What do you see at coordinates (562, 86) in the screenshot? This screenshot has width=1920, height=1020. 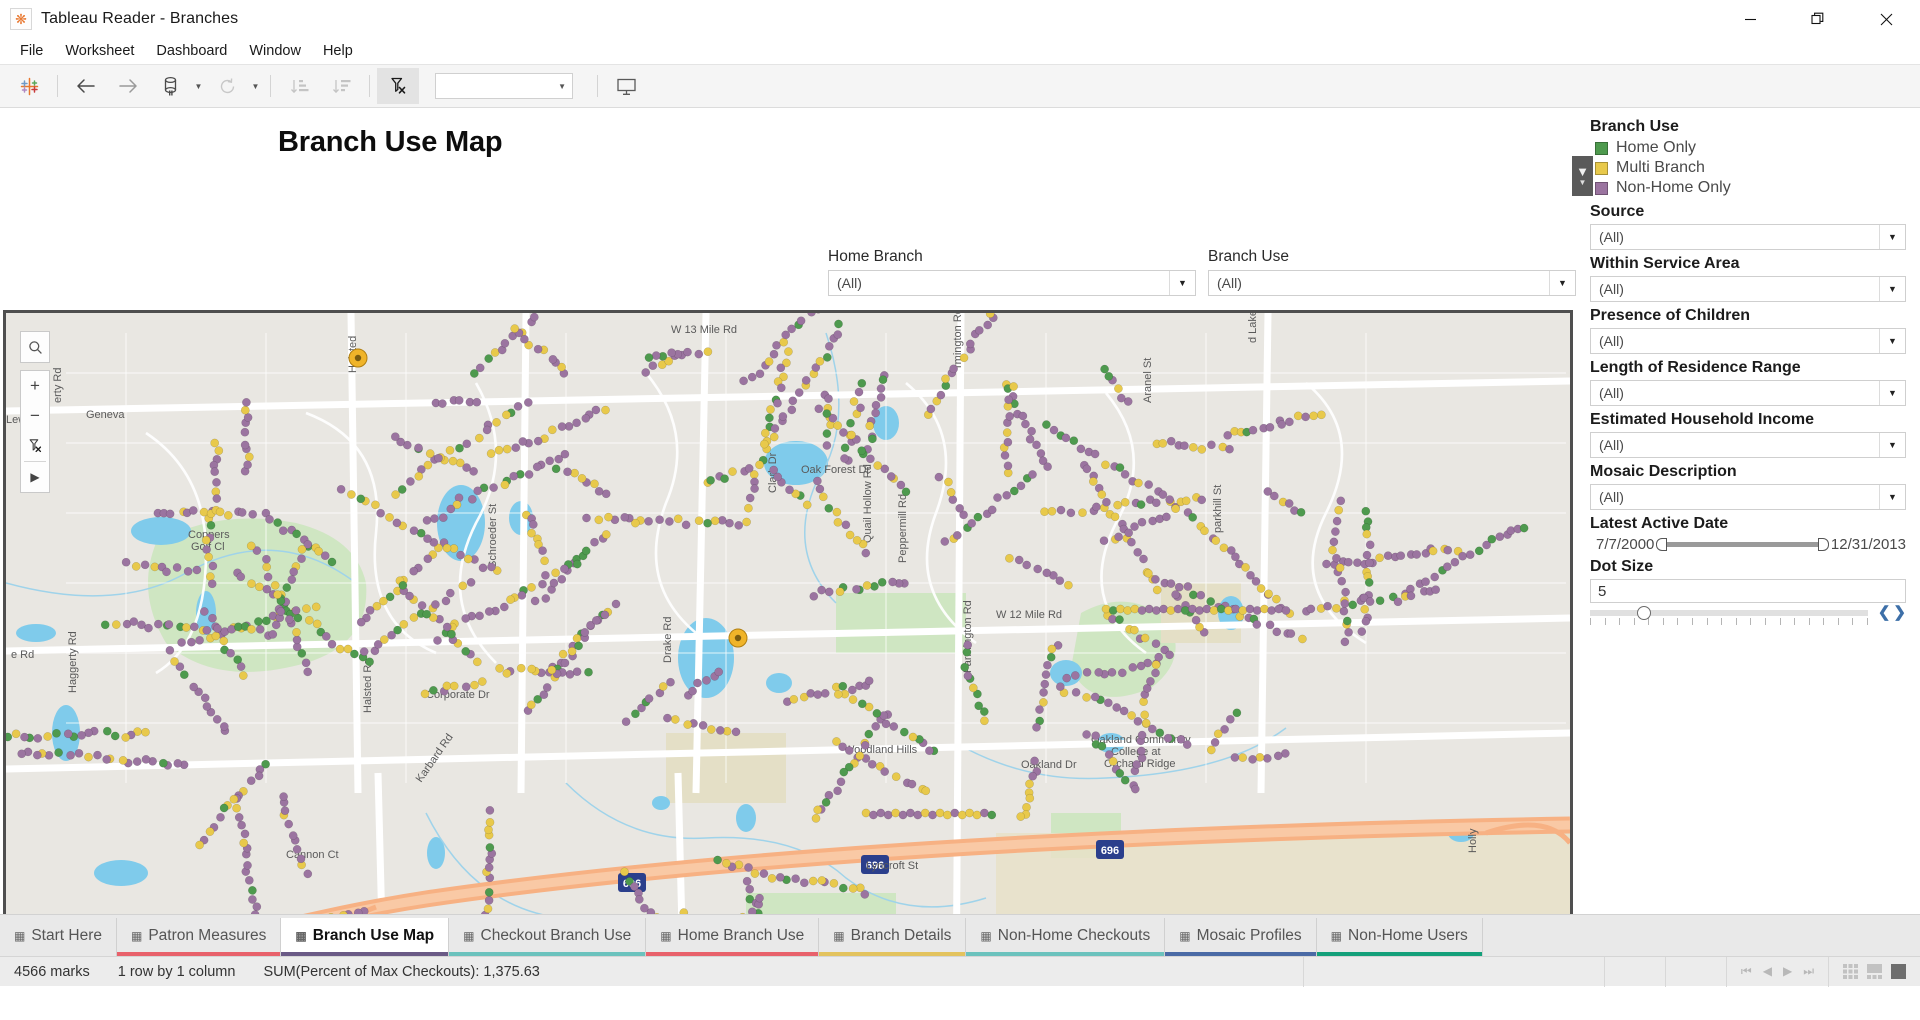 I see `page-combo-caret: ▼` at bounding box center [562, 86].